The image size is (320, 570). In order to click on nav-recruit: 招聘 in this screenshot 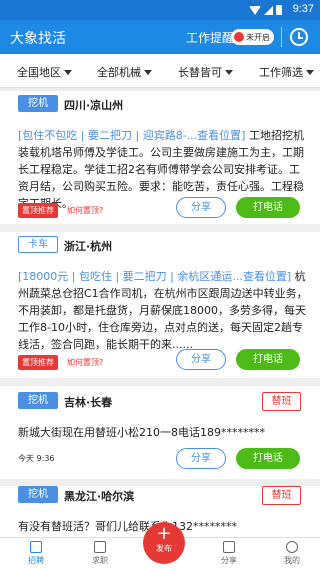, I will do `click(36, 553)`.